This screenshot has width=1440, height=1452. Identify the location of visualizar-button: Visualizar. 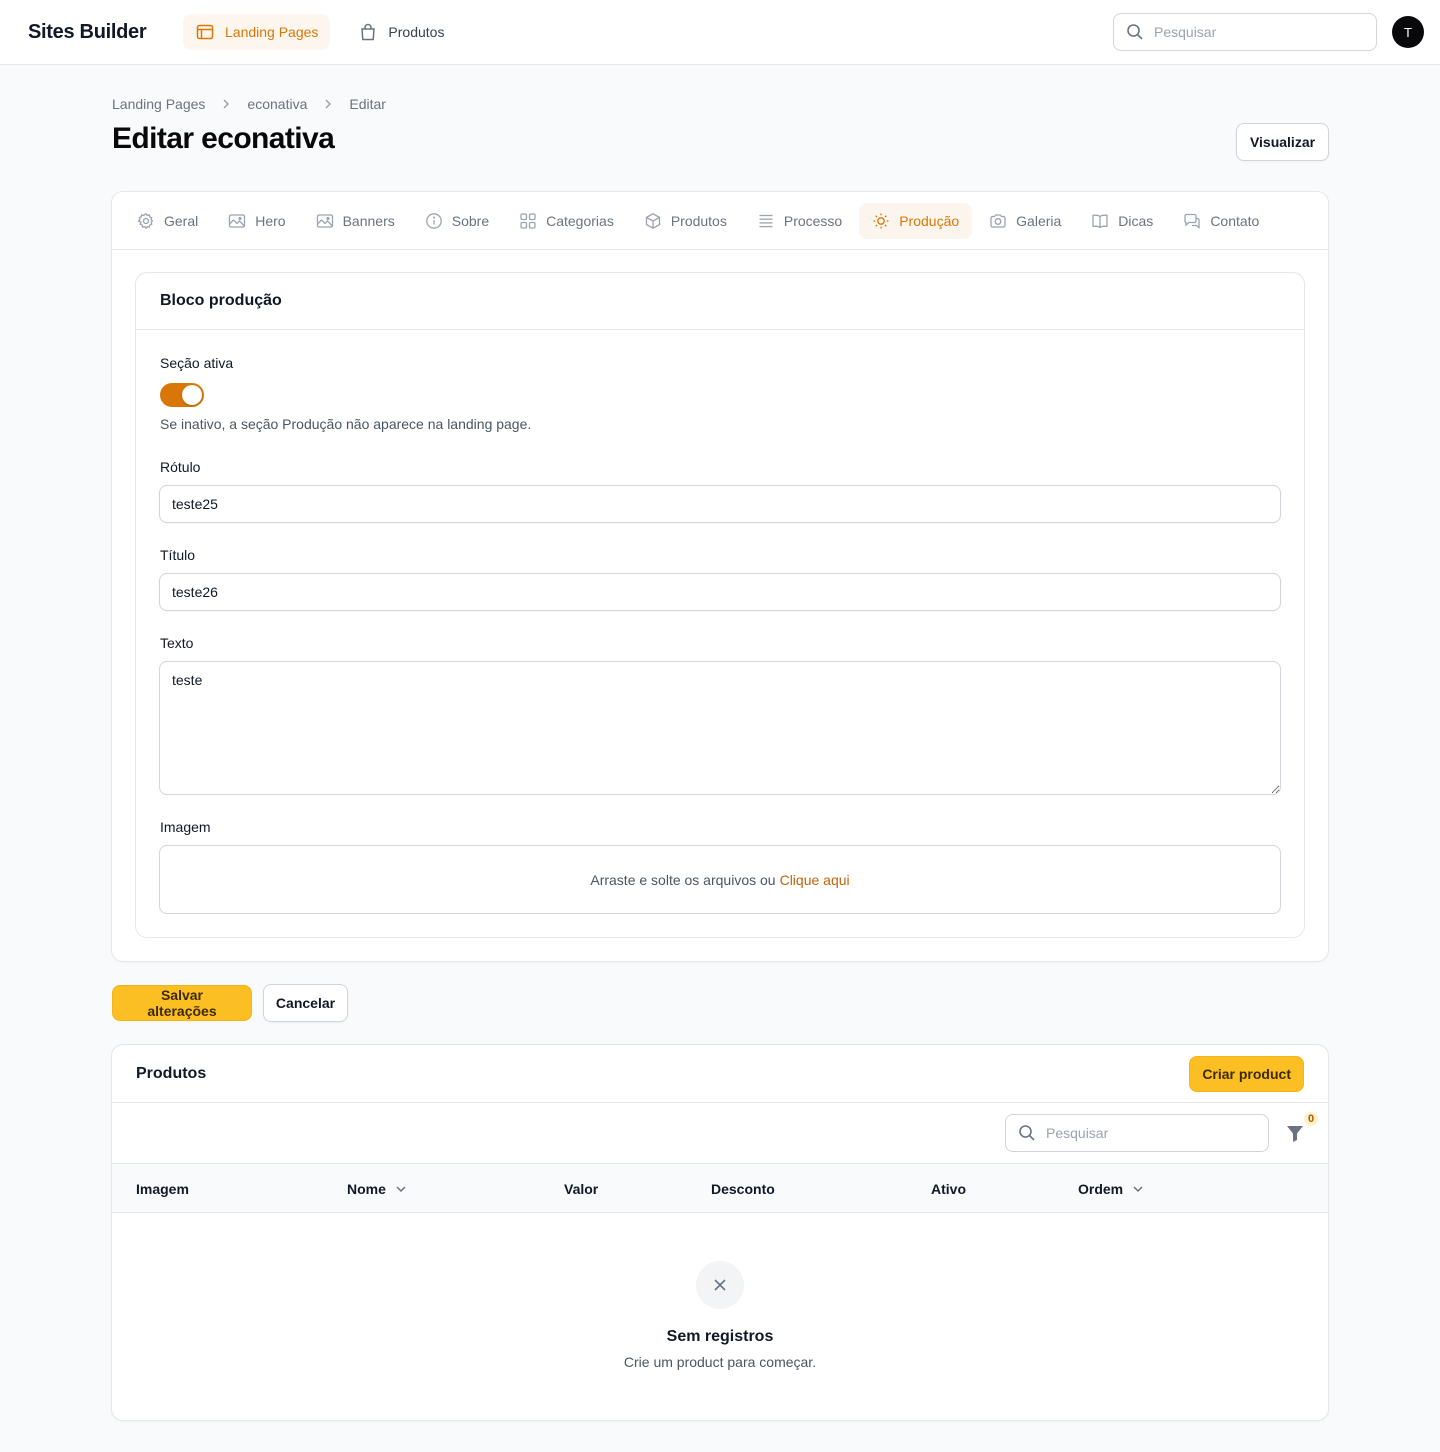
(1282, 142).